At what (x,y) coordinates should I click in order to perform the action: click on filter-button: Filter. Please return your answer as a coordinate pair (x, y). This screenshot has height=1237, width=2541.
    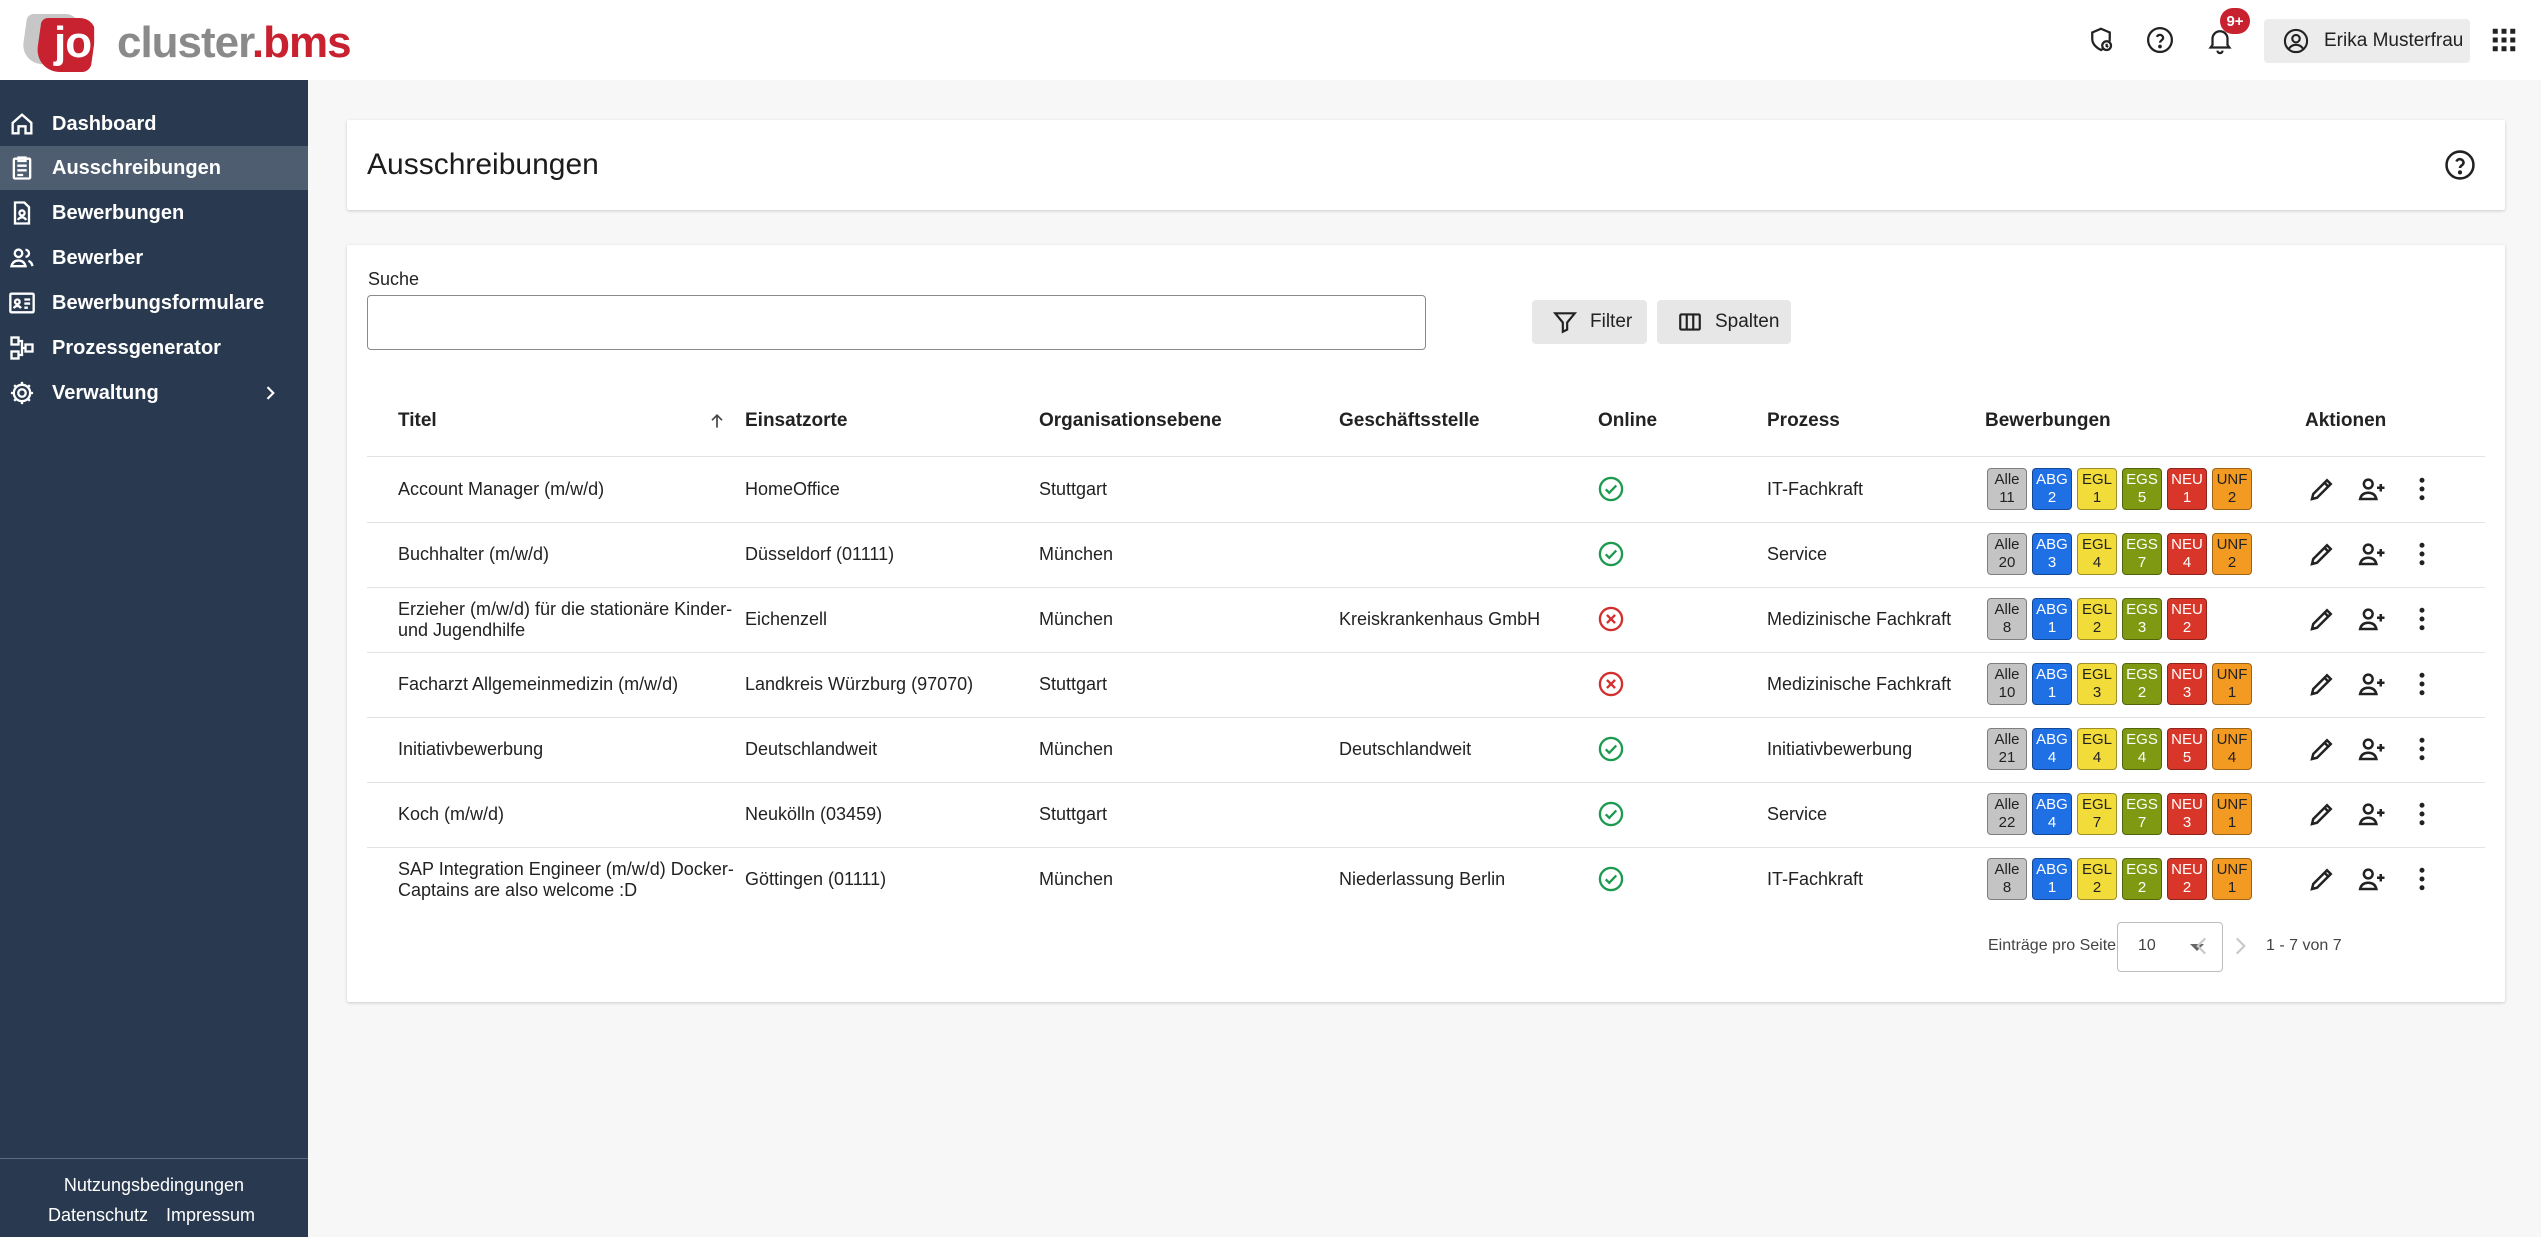
    Looking at the image, I should click on (1589, 322).